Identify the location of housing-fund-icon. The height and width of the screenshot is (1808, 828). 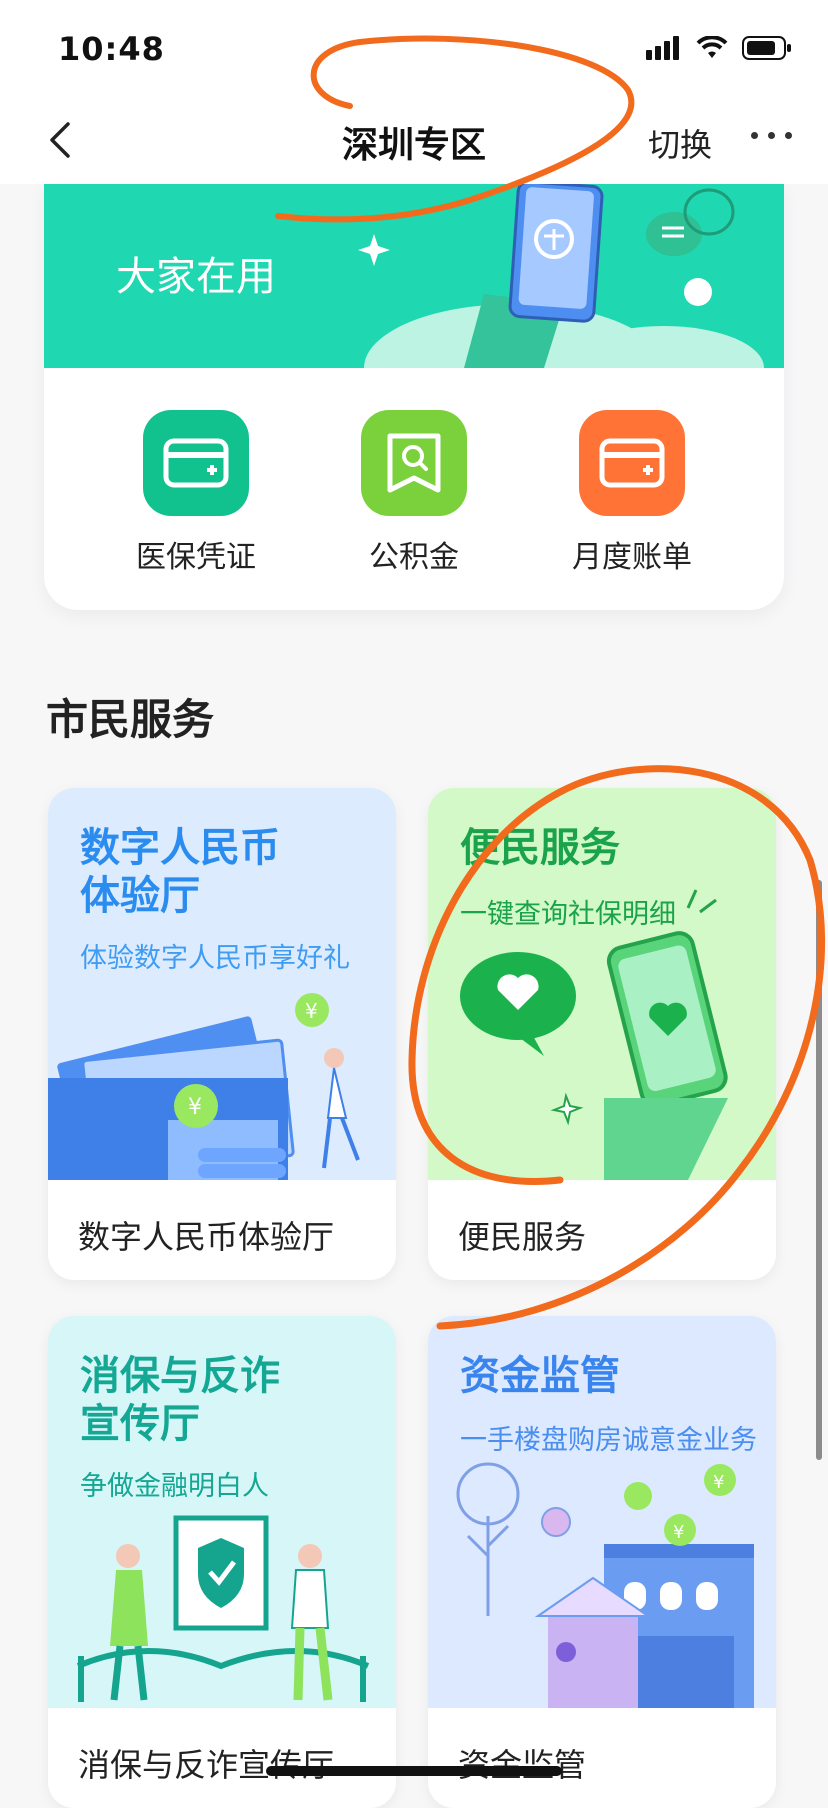
(414, 463).